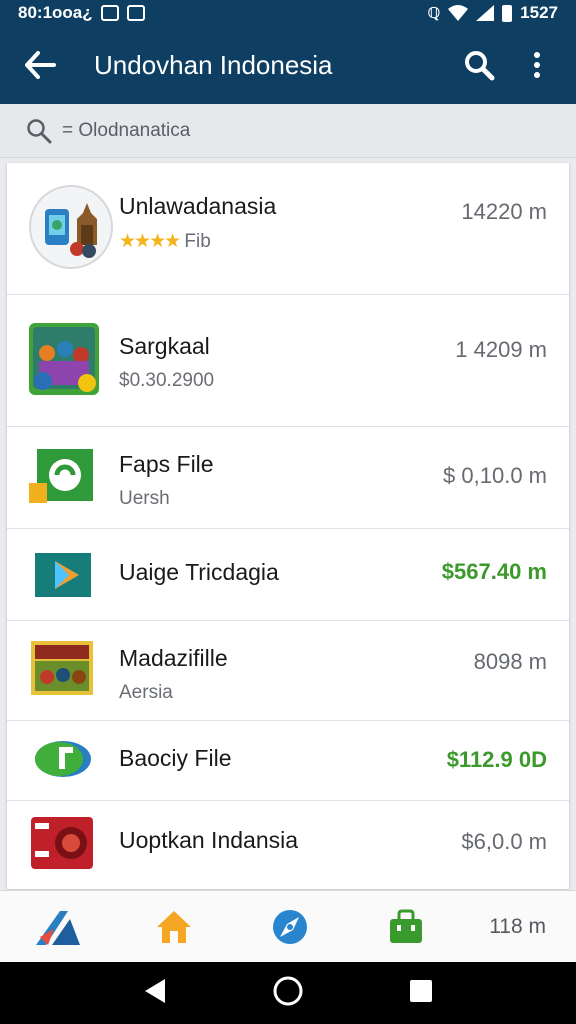  Describe the element at coordinates (504, 841) in the screenshot. I see `item-price: $6,0.0 m` at that location.